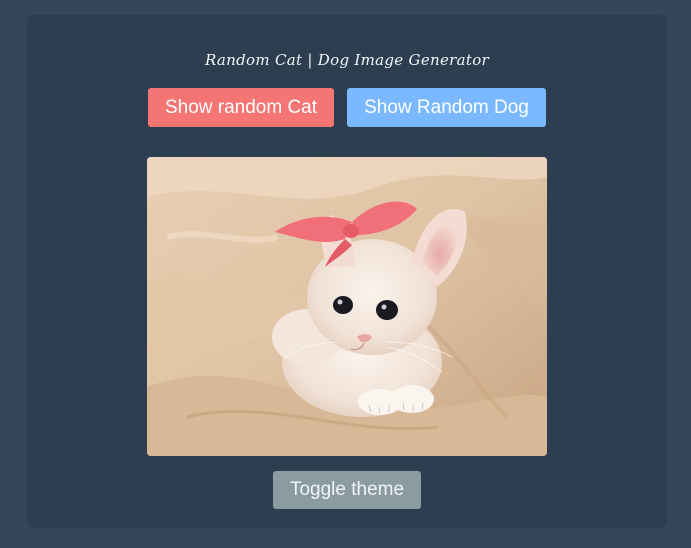 Image resolution: width=691 pixels, height=548 pixels. What do you see at coordinates (446, 107) in the screenshot?
I see `show-random-dog-button: Show Random Dog` at bounding box center [446, 107].